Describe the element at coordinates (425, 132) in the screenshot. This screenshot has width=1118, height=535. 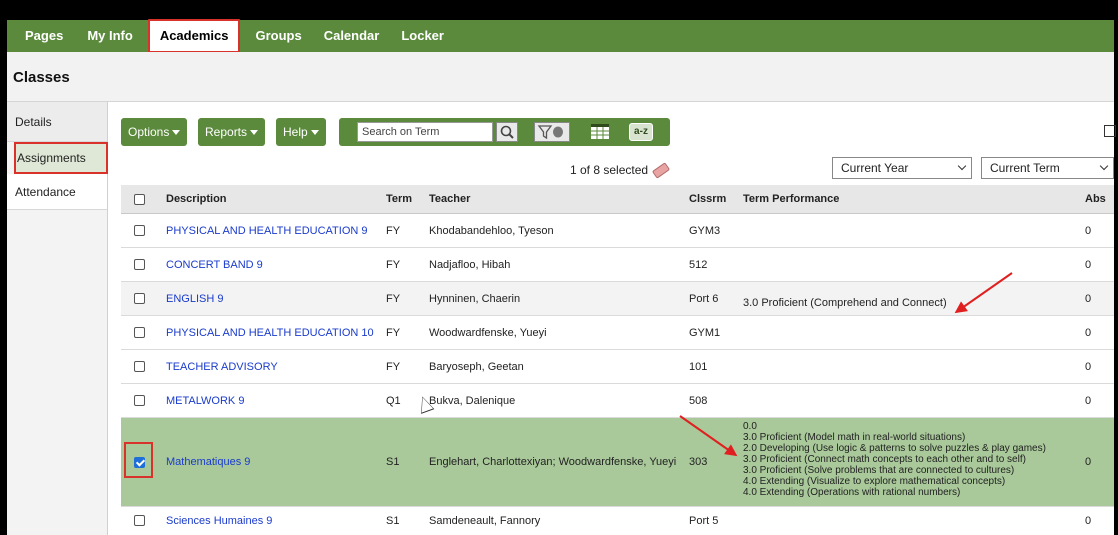
I see `search-input` at that location.